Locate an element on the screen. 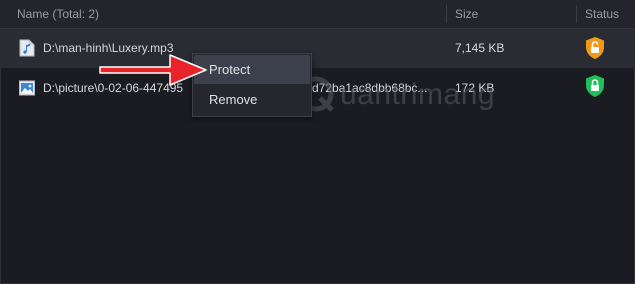 This screenshot has height=284, width=635. shield-unlocked-icon is located at coordinates (595, 48).